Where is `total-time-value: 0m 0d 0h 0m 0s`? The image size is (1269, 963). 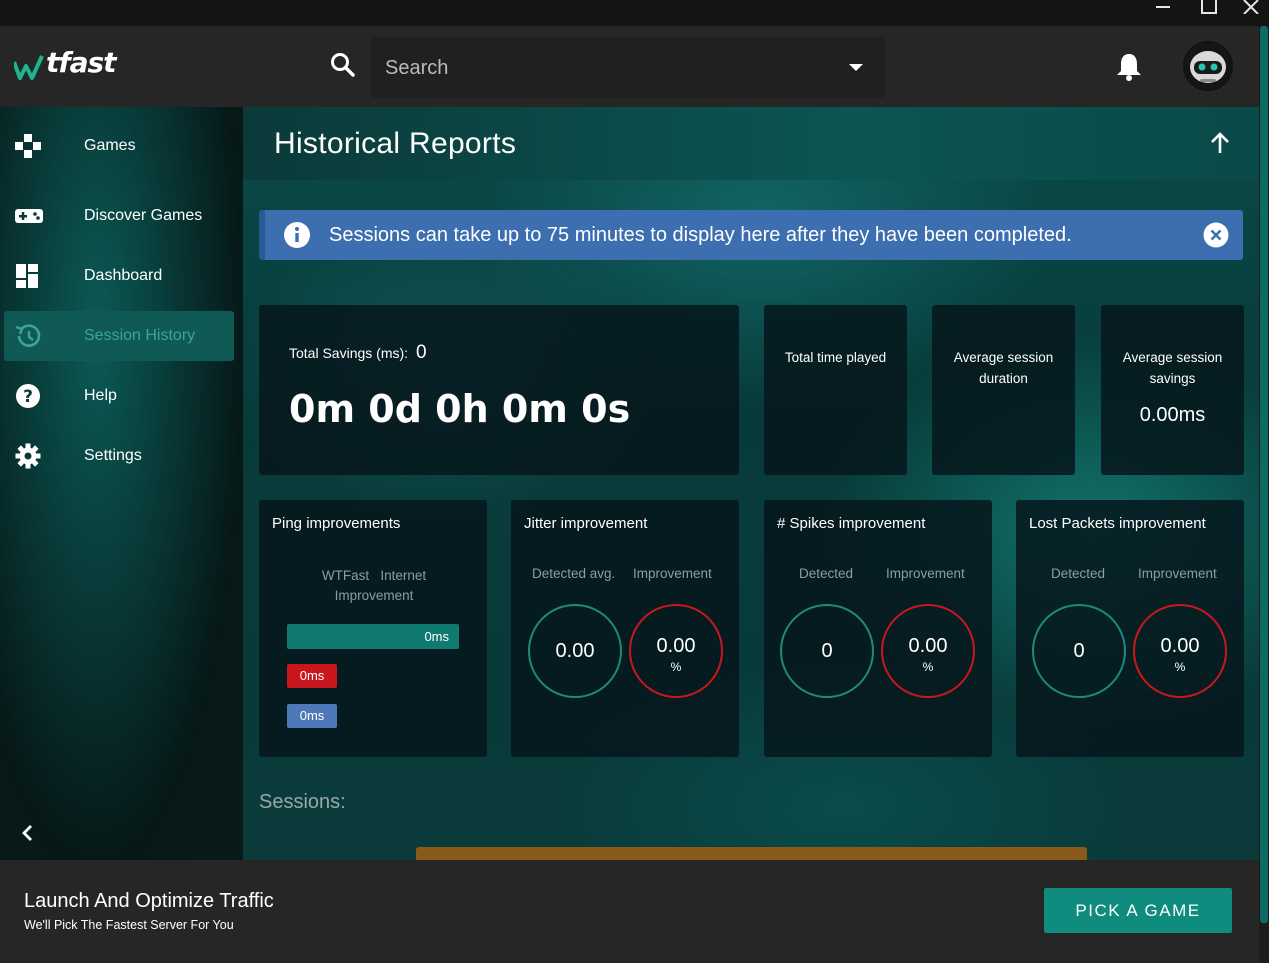
total-time-value: 0m 0d 0h 0m 0s is located at coordinates (460, 409).